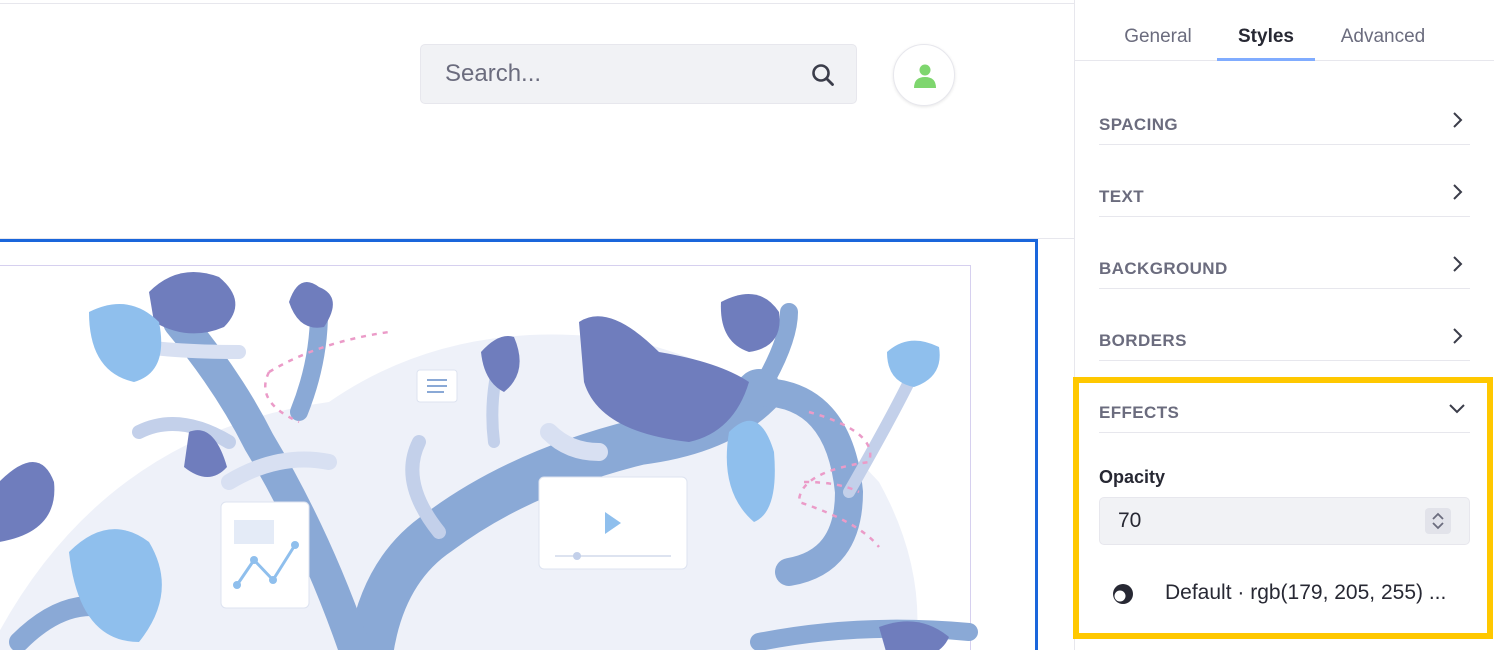  Describe the element at coordinates (1163, 268) in the screenshot. I see `section-background-title: BACKGROUND` at that location.